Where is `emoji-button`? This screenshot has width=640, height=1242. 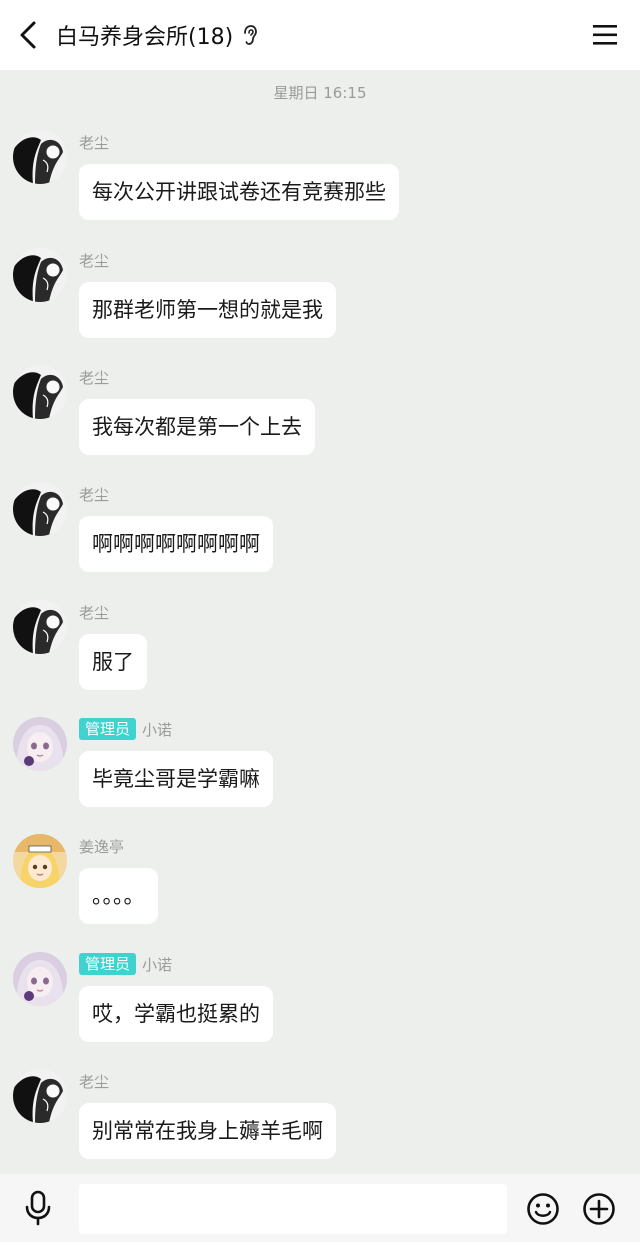
emoji-button is located at coordinates (543, 1209).